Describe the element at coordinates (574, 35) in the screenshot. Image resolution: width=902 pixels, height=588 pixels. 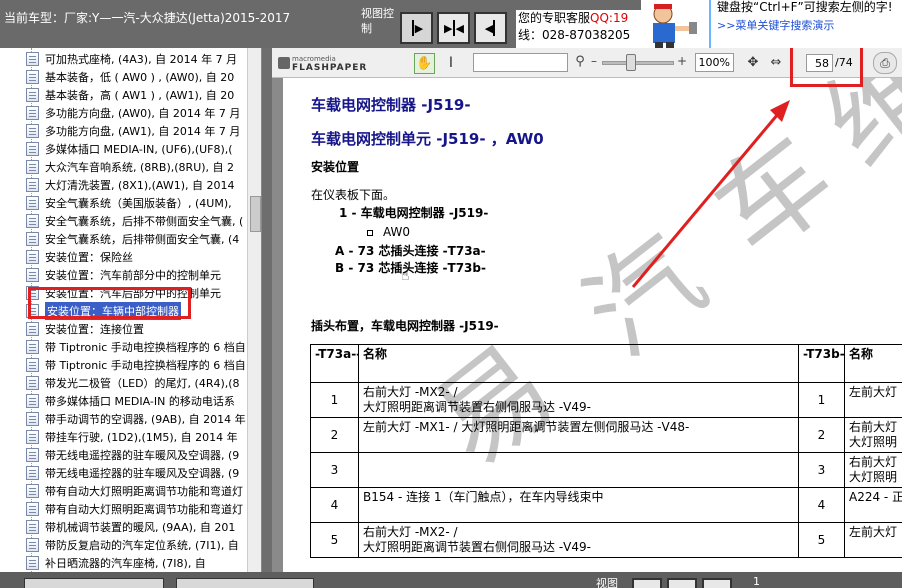
I see `service-phone: 线：028-87038205` at that location.